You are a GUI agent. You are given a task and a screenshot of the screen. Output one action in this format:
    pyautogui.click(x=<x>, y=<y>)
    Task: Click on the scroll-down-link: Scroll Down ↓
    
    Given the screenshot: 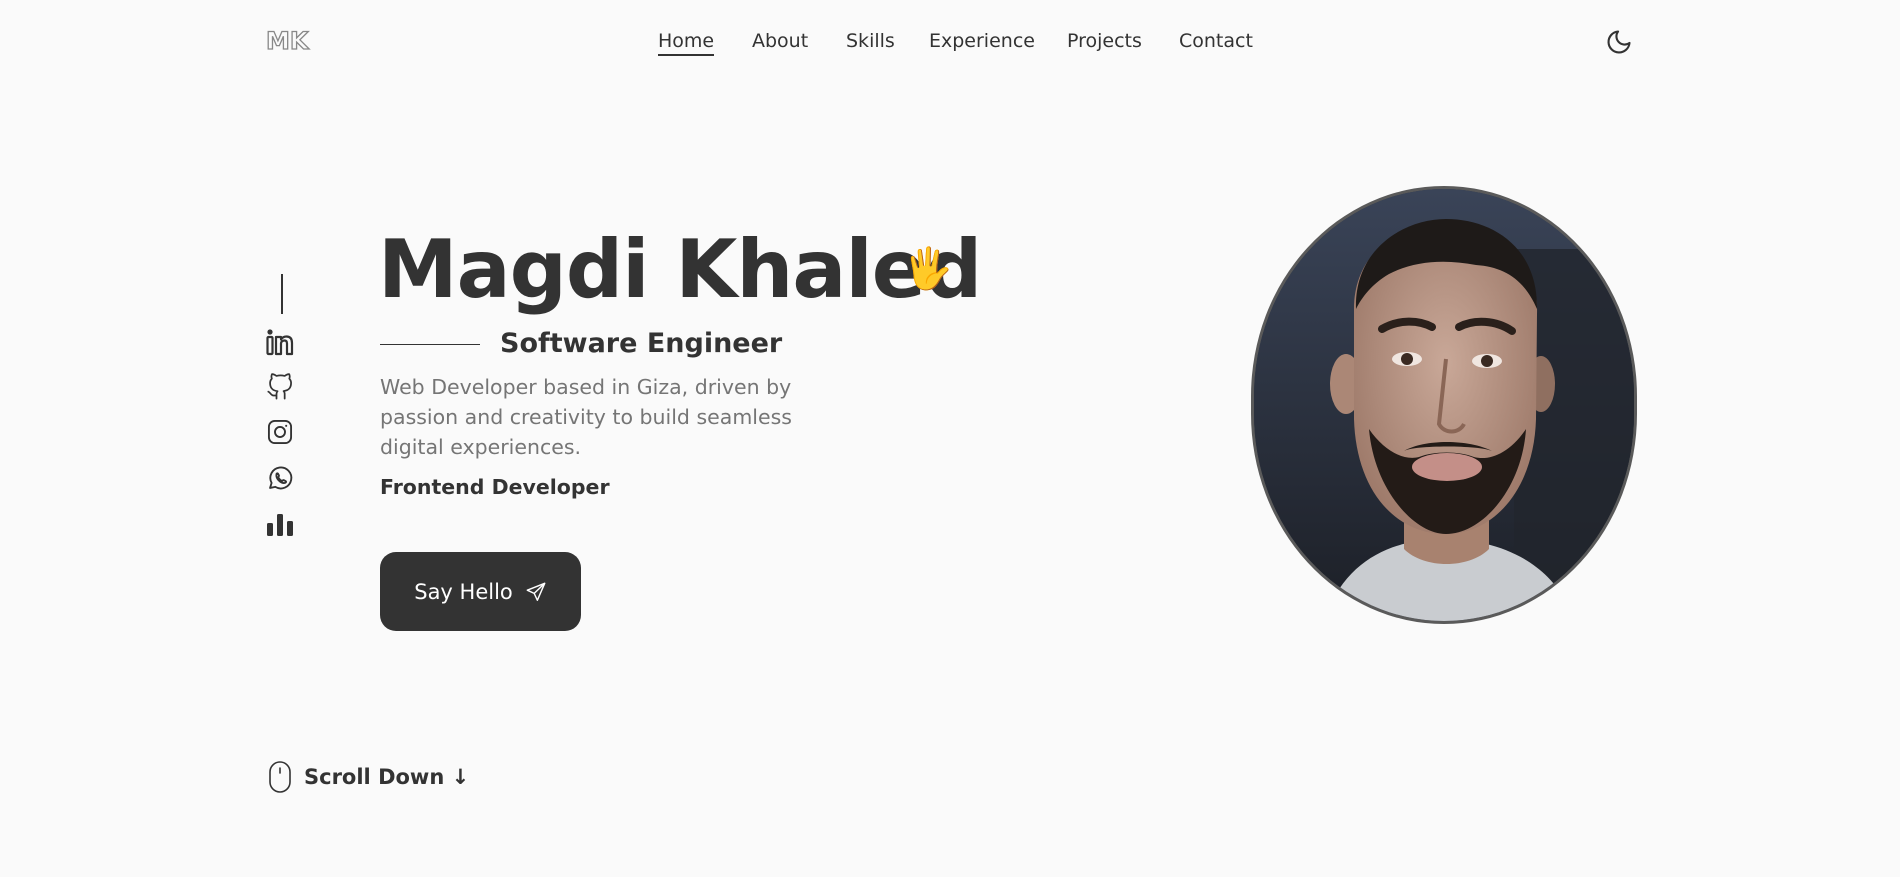 What is the action you would take?
    pyautogui.click(x=368, y=777)
    